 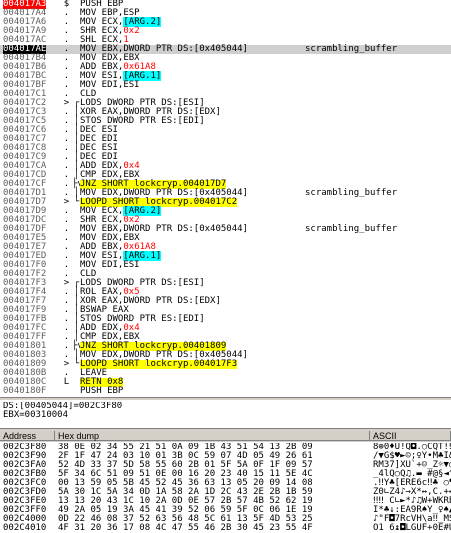 What do you see at coordinates (66, 382) in the screenshot?
I see `disasm-marker: L` at bounding box center [66, 382].